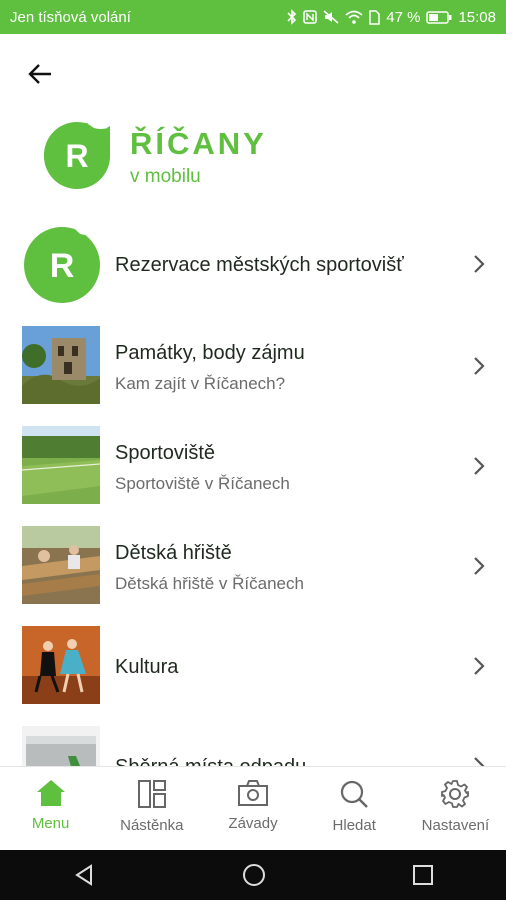  What do you see at coordinates (253, 466) in the screenshot?
I see `list-item: Sportoviště Sportoviště v Říčanech` at bounding box center [253, 466].